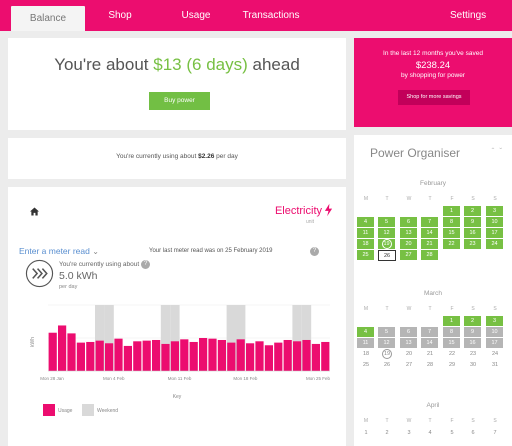 The image size is (512, 446). I want to click on organiser-arrows: ˆˇ, so click(499, 151).